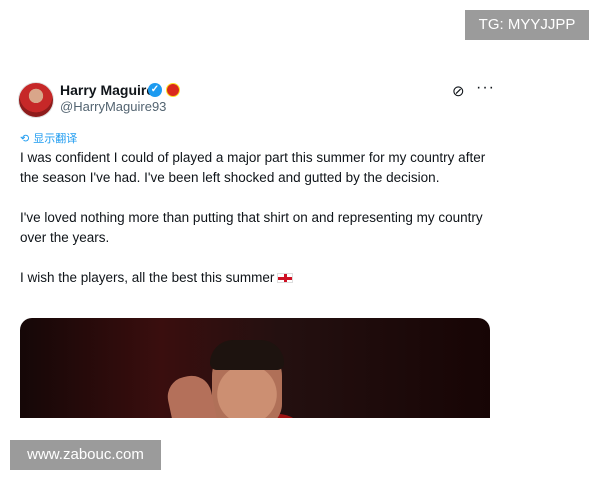  I want to click on translate-icon: ⟲, so click(25, 139).